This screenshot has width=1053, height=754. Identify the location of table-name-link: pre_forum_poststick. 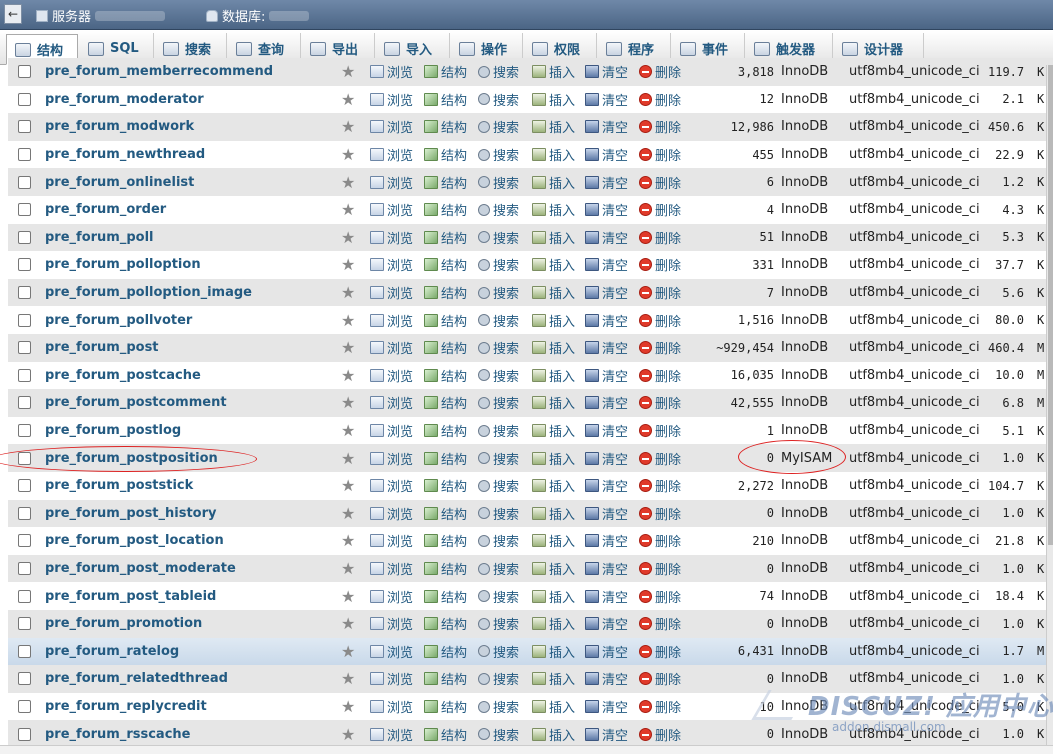
(119, 485).